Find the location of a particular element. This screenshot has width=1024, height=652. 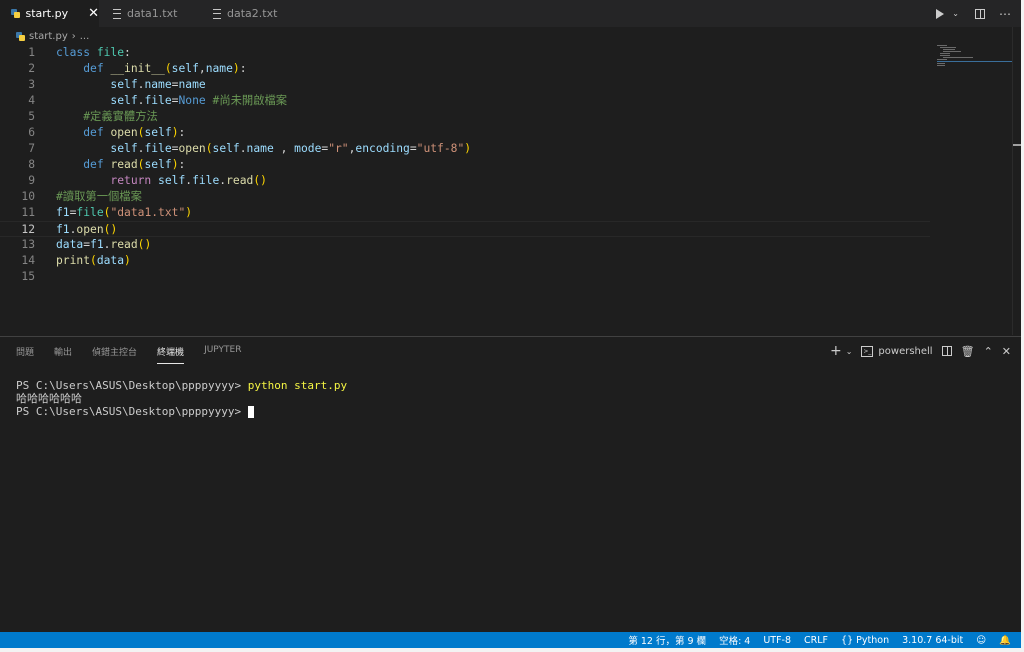

tab-output: 輸出 is located at coordinates (63, 354).